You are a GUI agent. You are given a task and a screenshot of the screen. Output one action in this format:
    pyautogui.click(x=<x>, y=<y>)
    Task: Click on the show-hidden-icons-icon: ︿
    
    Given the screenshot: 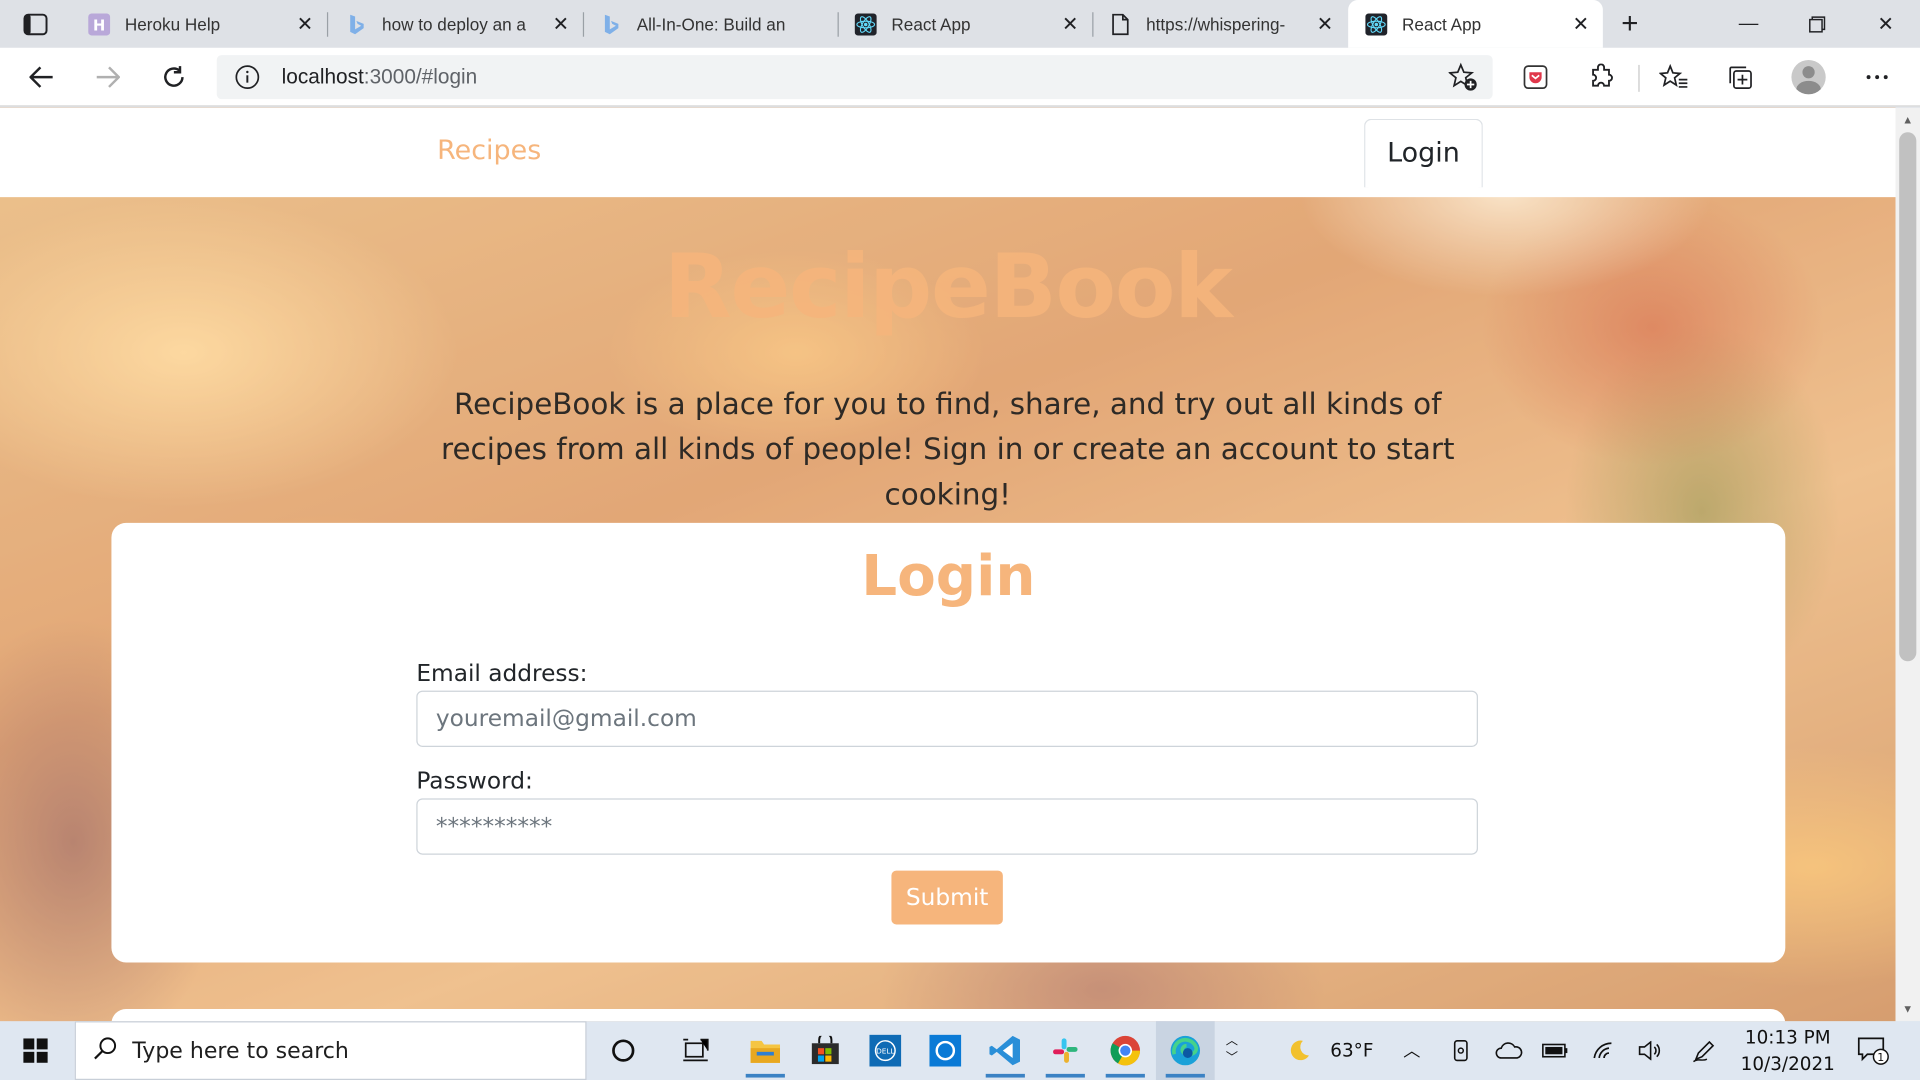 What is the action you would take?
    pyautogui.click(x=1412, y=1050)
    